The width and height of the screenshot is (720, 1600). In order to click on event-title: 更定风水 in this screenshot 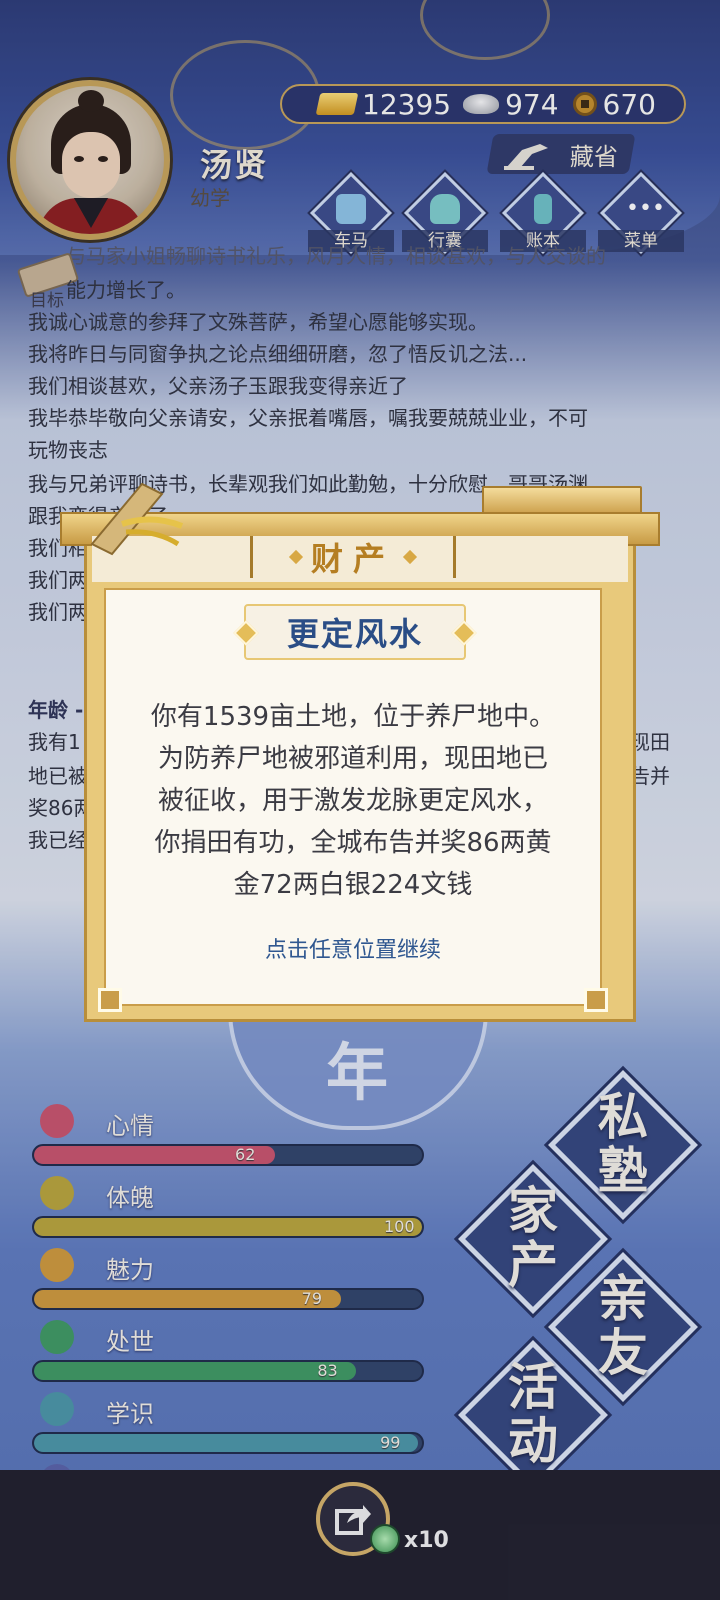, I will do `click(354, 634)`.